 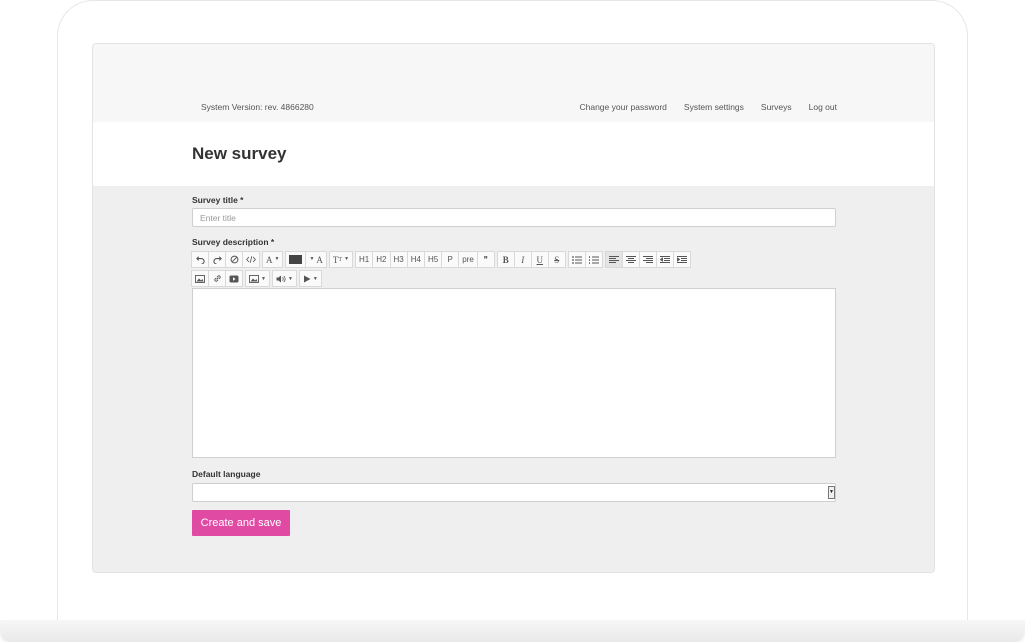 What do you see at coordinates (239, 153) in the screenshot?
I see `page-title: New survey` at bounding box center [239, 153].